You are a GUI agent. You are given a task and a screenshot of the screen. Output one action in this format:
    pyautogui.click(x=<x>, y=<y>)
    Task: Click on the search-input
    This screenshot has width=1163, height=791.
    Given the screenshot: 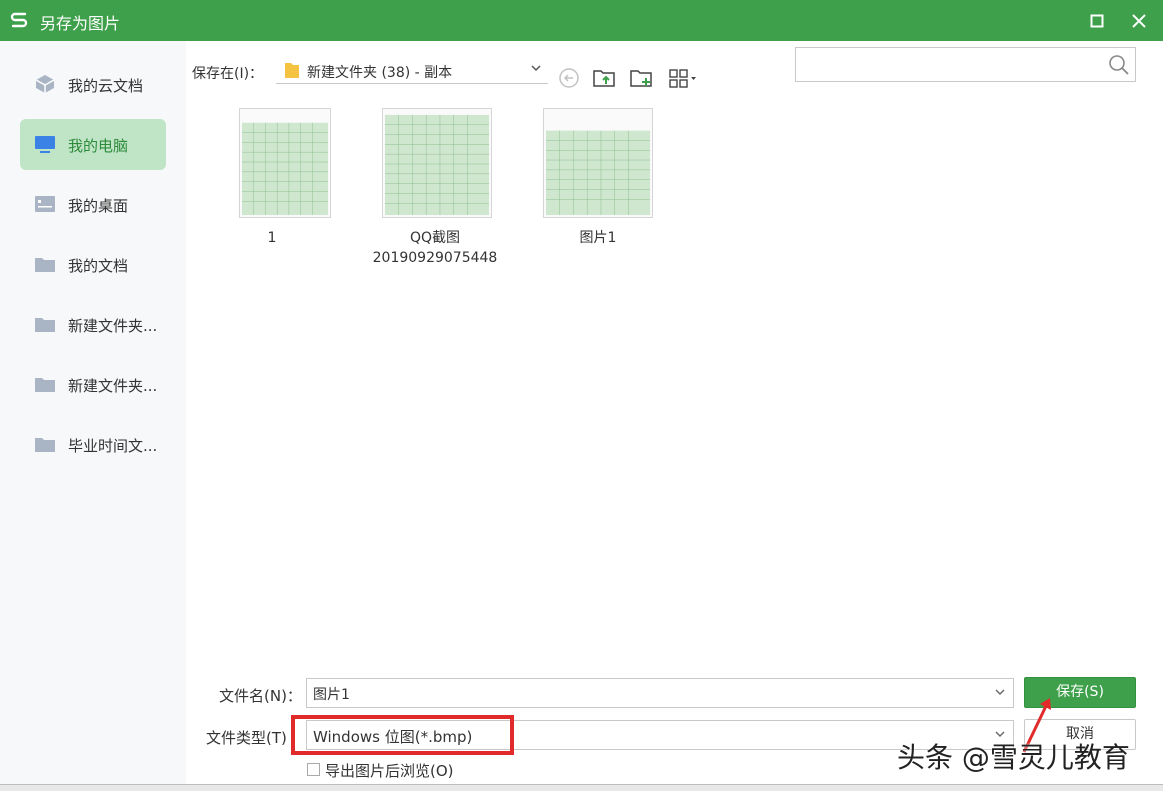 What is the action you would take?
    pyautogui.click(x=950, y=64)
    